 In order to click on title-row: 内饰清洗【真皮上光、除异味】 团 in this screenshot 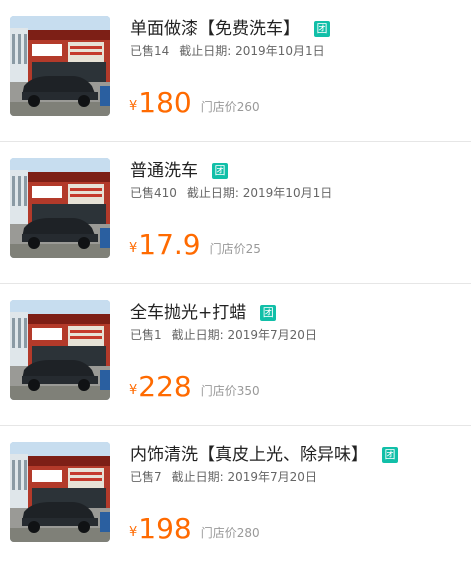, I will do `click(264, 455)`.